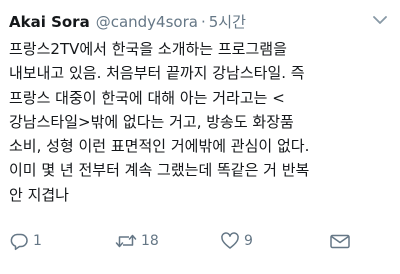 This screenshot has width=400, height=274. Describe the element at coordinates (49, 22) in the screenshot. I see `display-name: Akai Sora` at that location.